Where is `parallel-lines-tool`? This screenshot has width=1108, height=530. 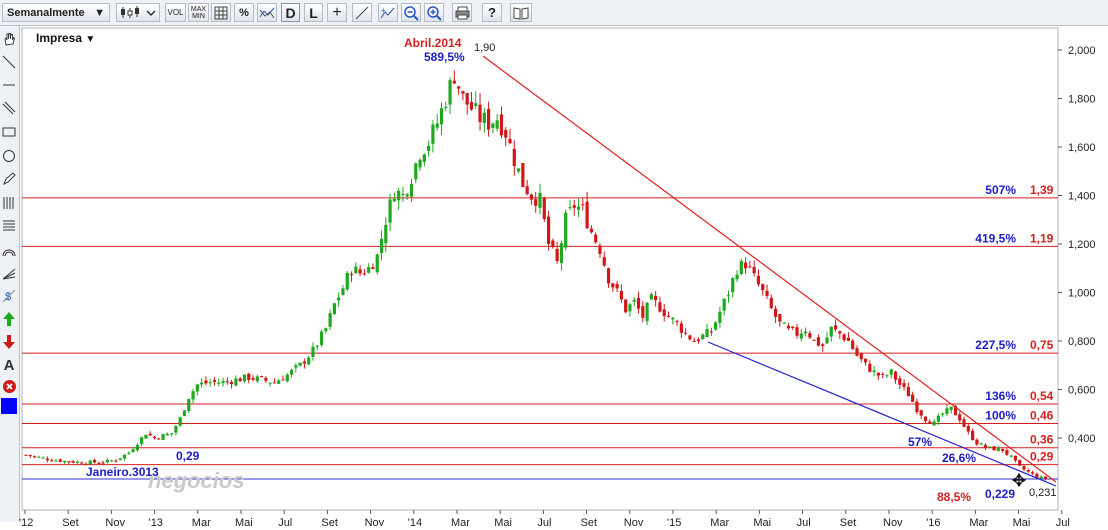 parallel-lines-tool is located at coordinates (9, 108).